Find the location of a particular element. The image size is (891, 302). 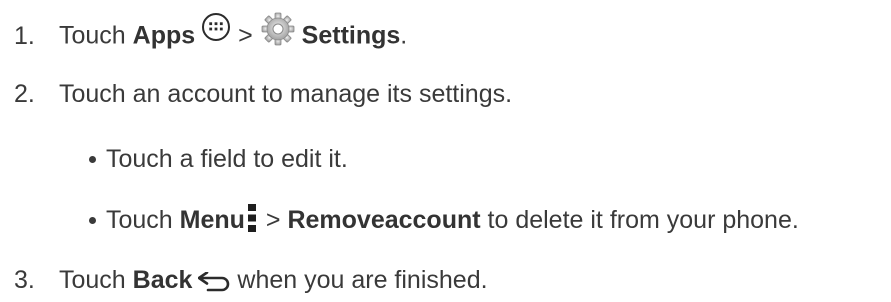

sub-bullet-1: Touch a field to edit it. is located at coordinates (218, 159).